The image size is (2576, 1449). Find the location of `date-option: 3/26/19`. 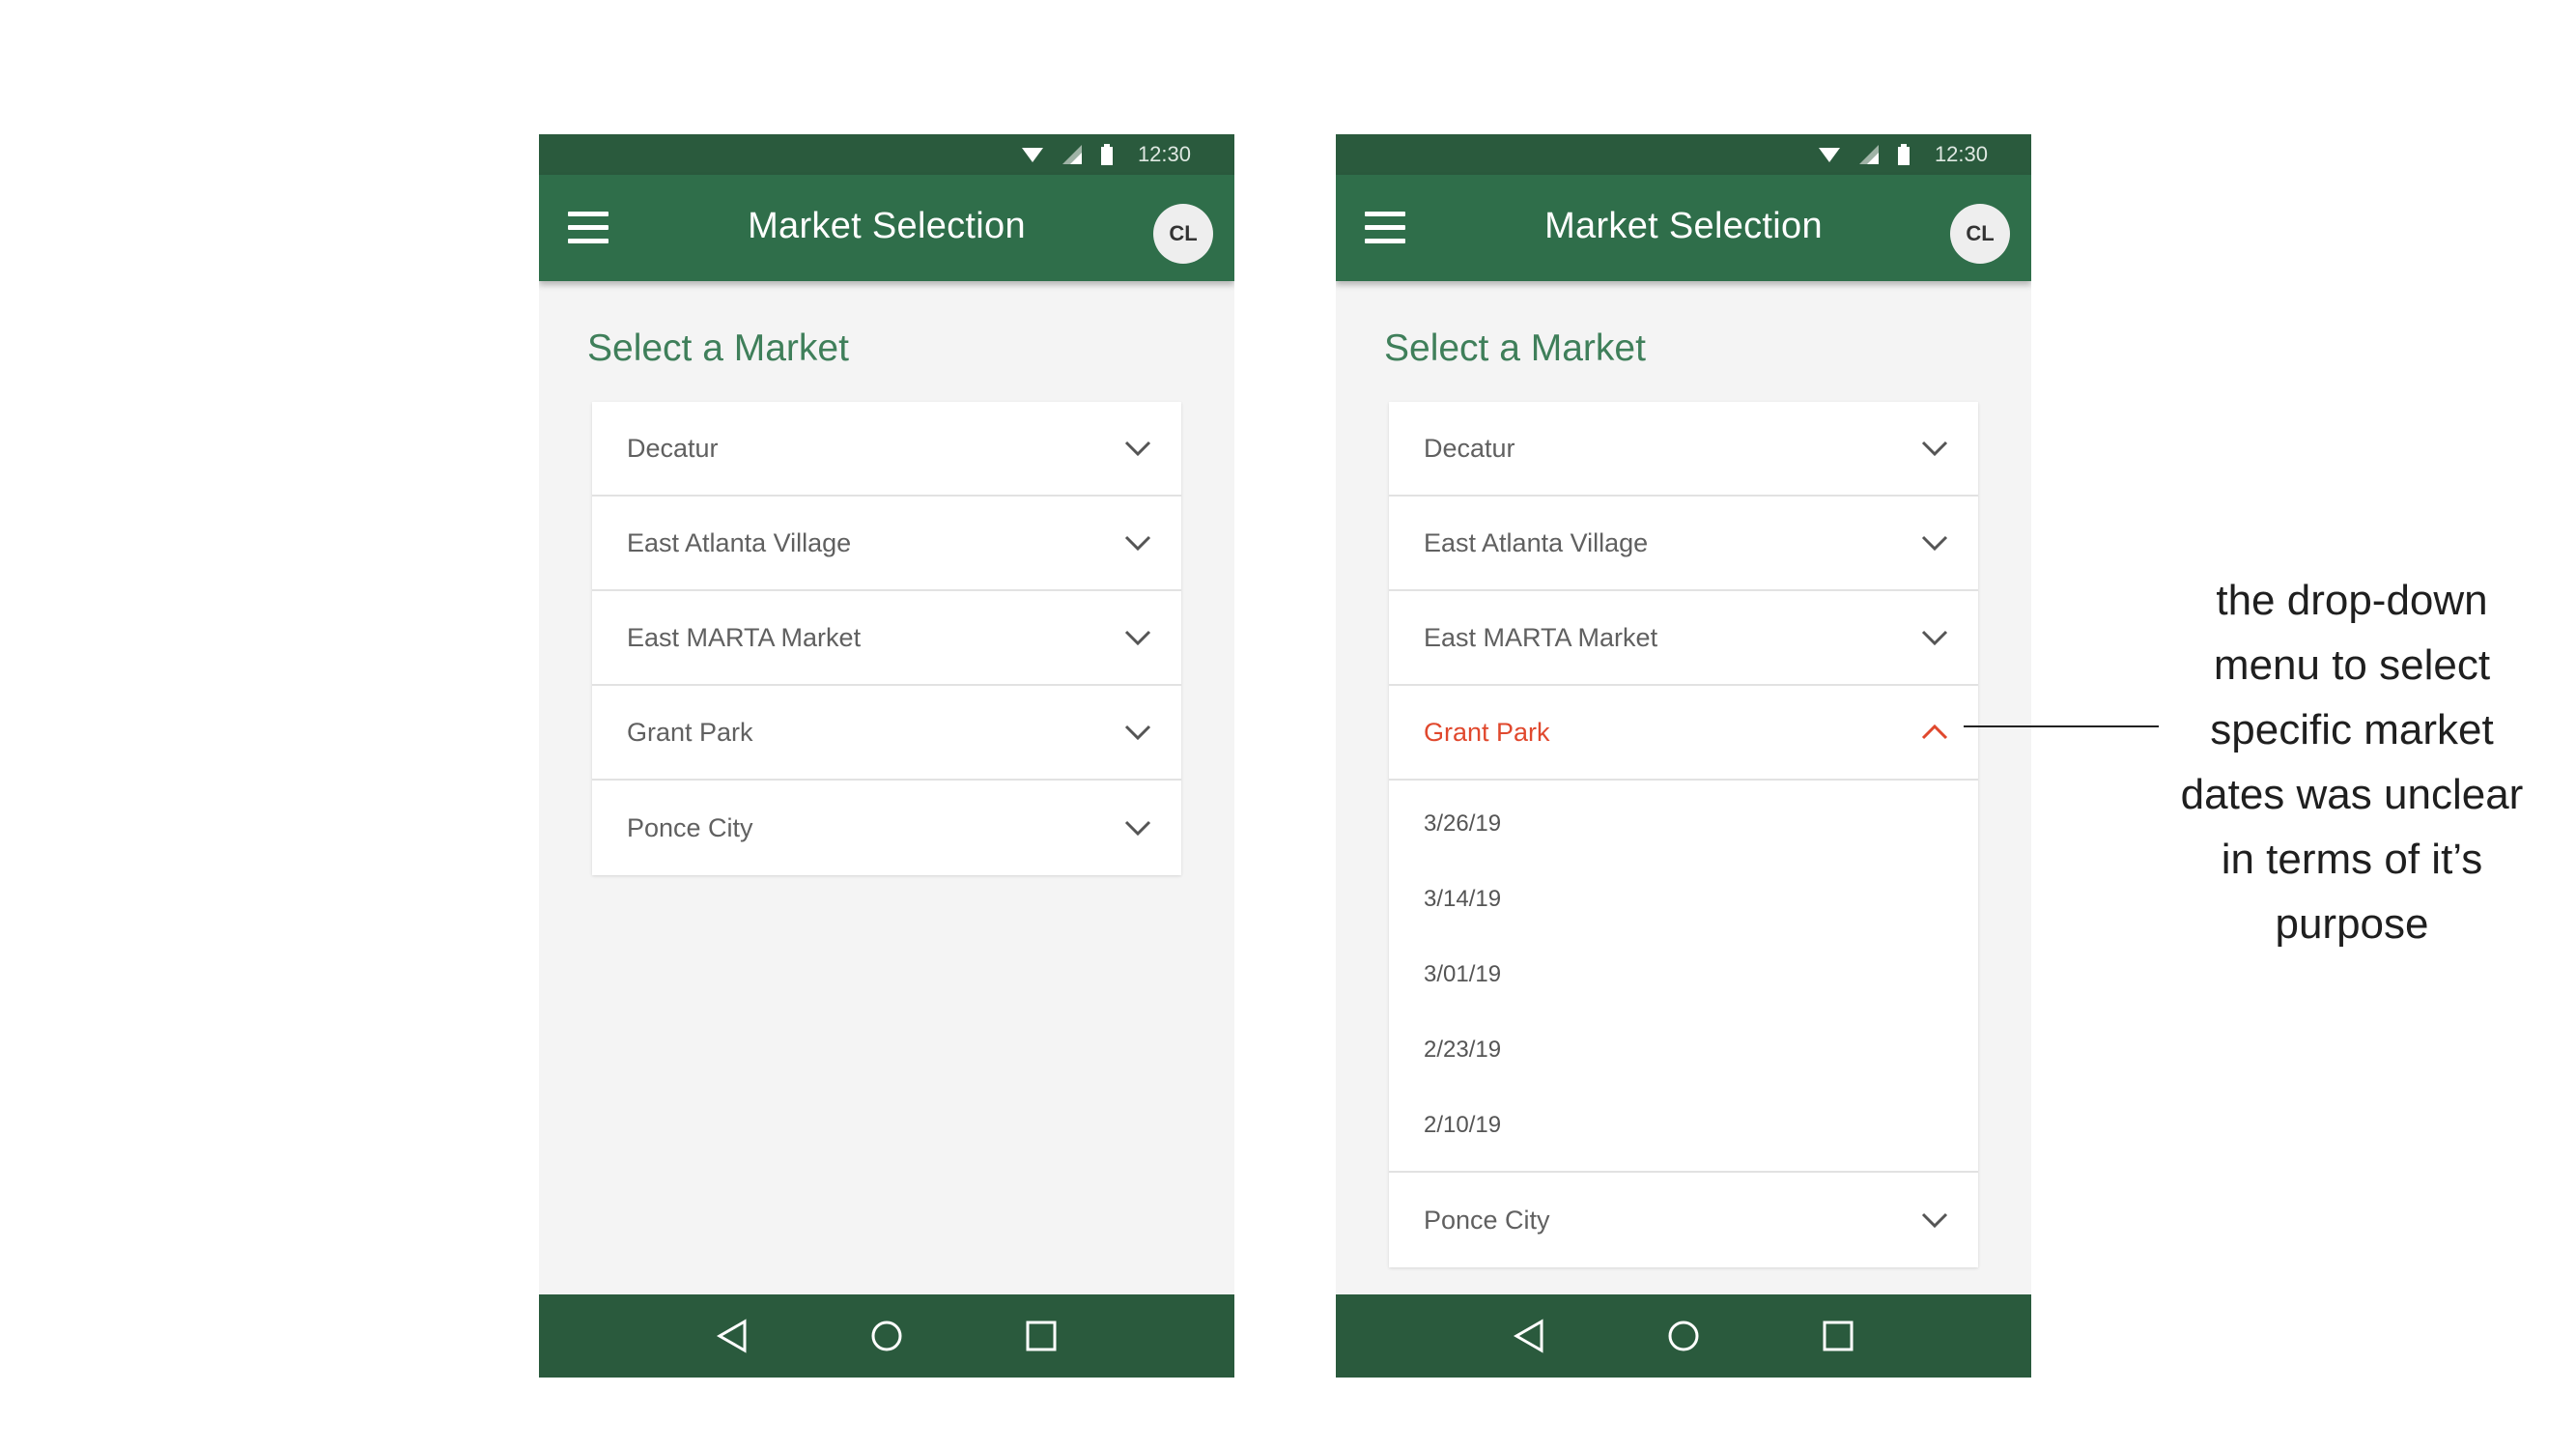

date-option: 3/26/19 is located at coordinates (1683, 824).